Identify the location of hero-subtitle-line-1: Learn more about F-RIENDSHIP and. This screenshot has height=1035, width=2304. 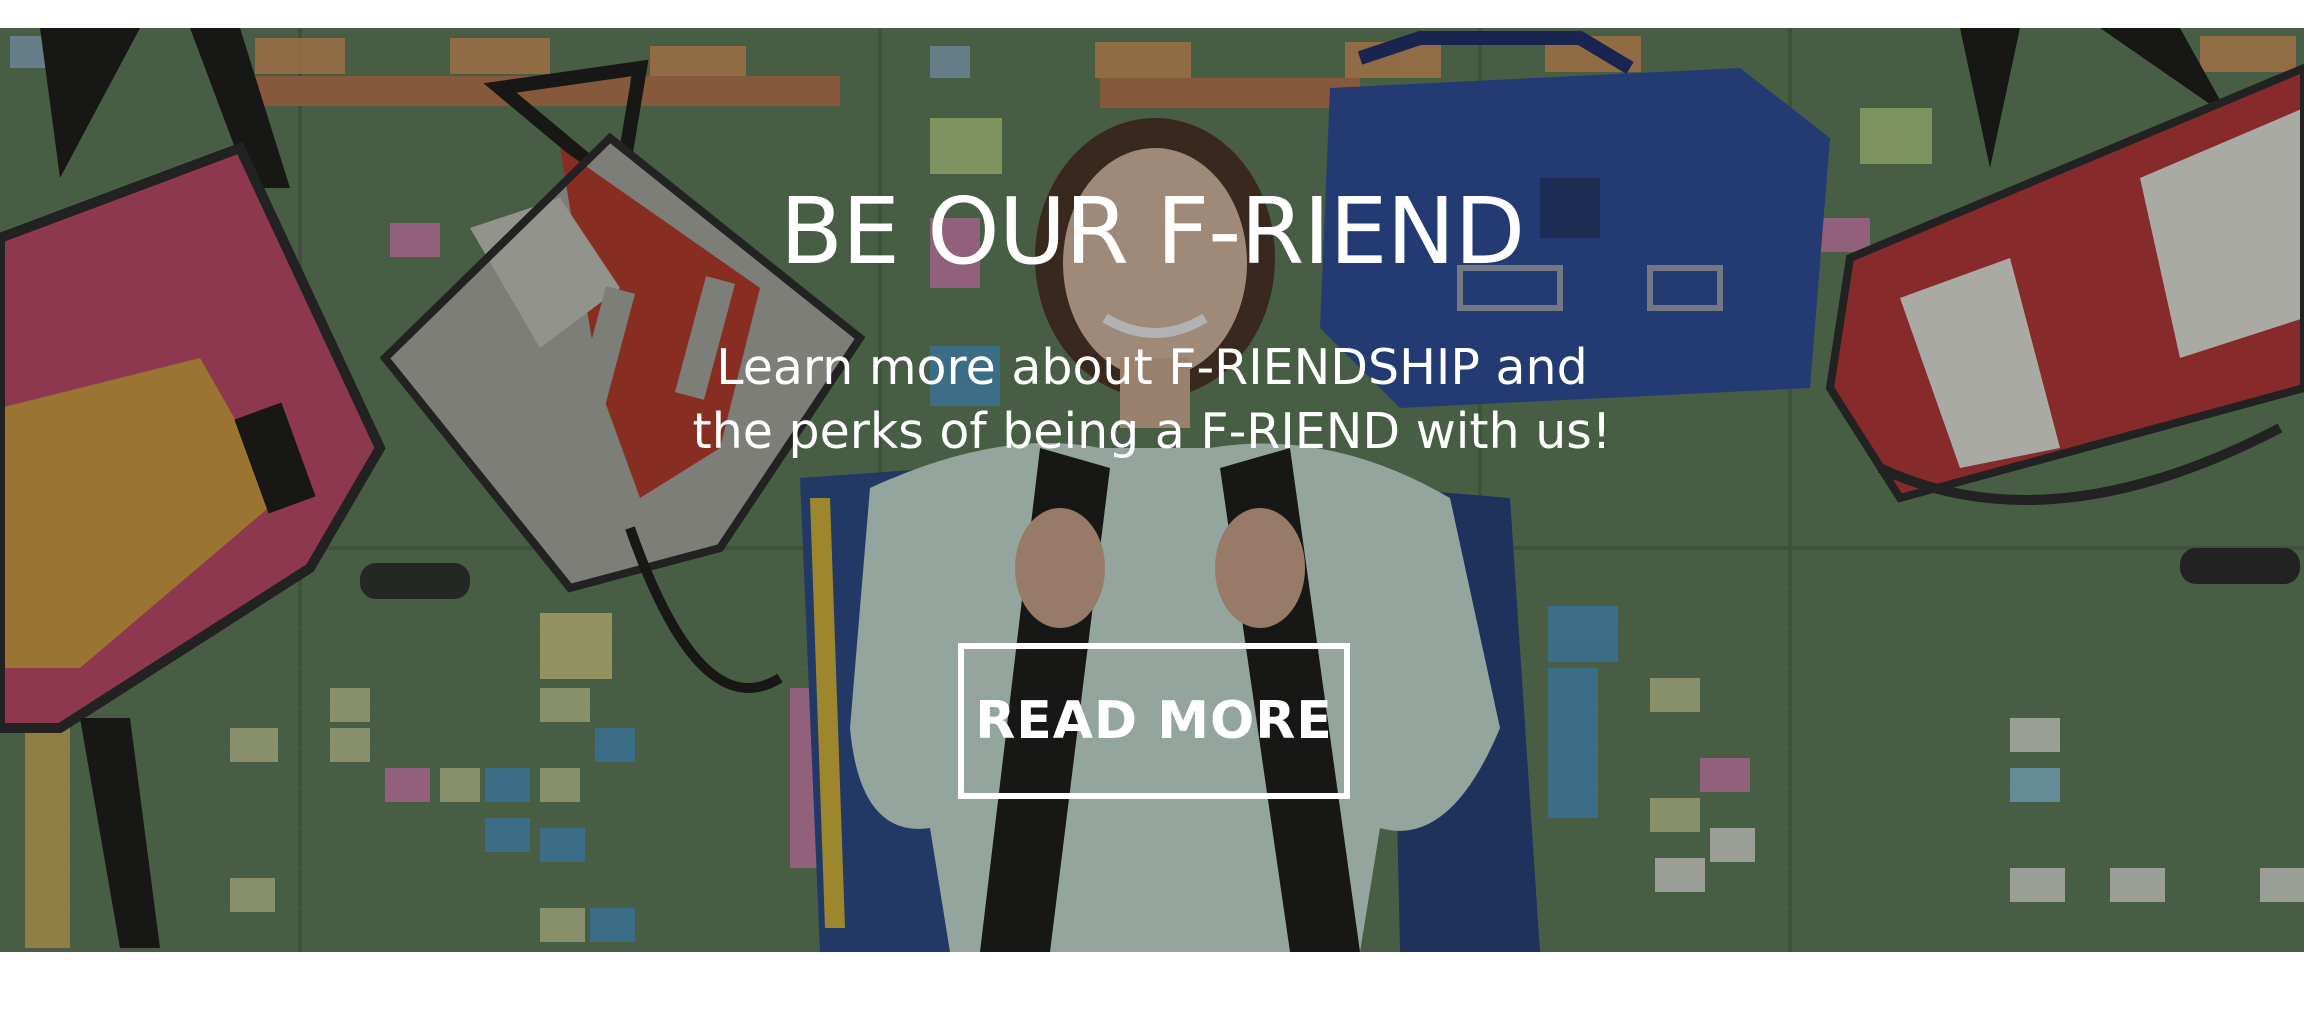
(1152, 367).